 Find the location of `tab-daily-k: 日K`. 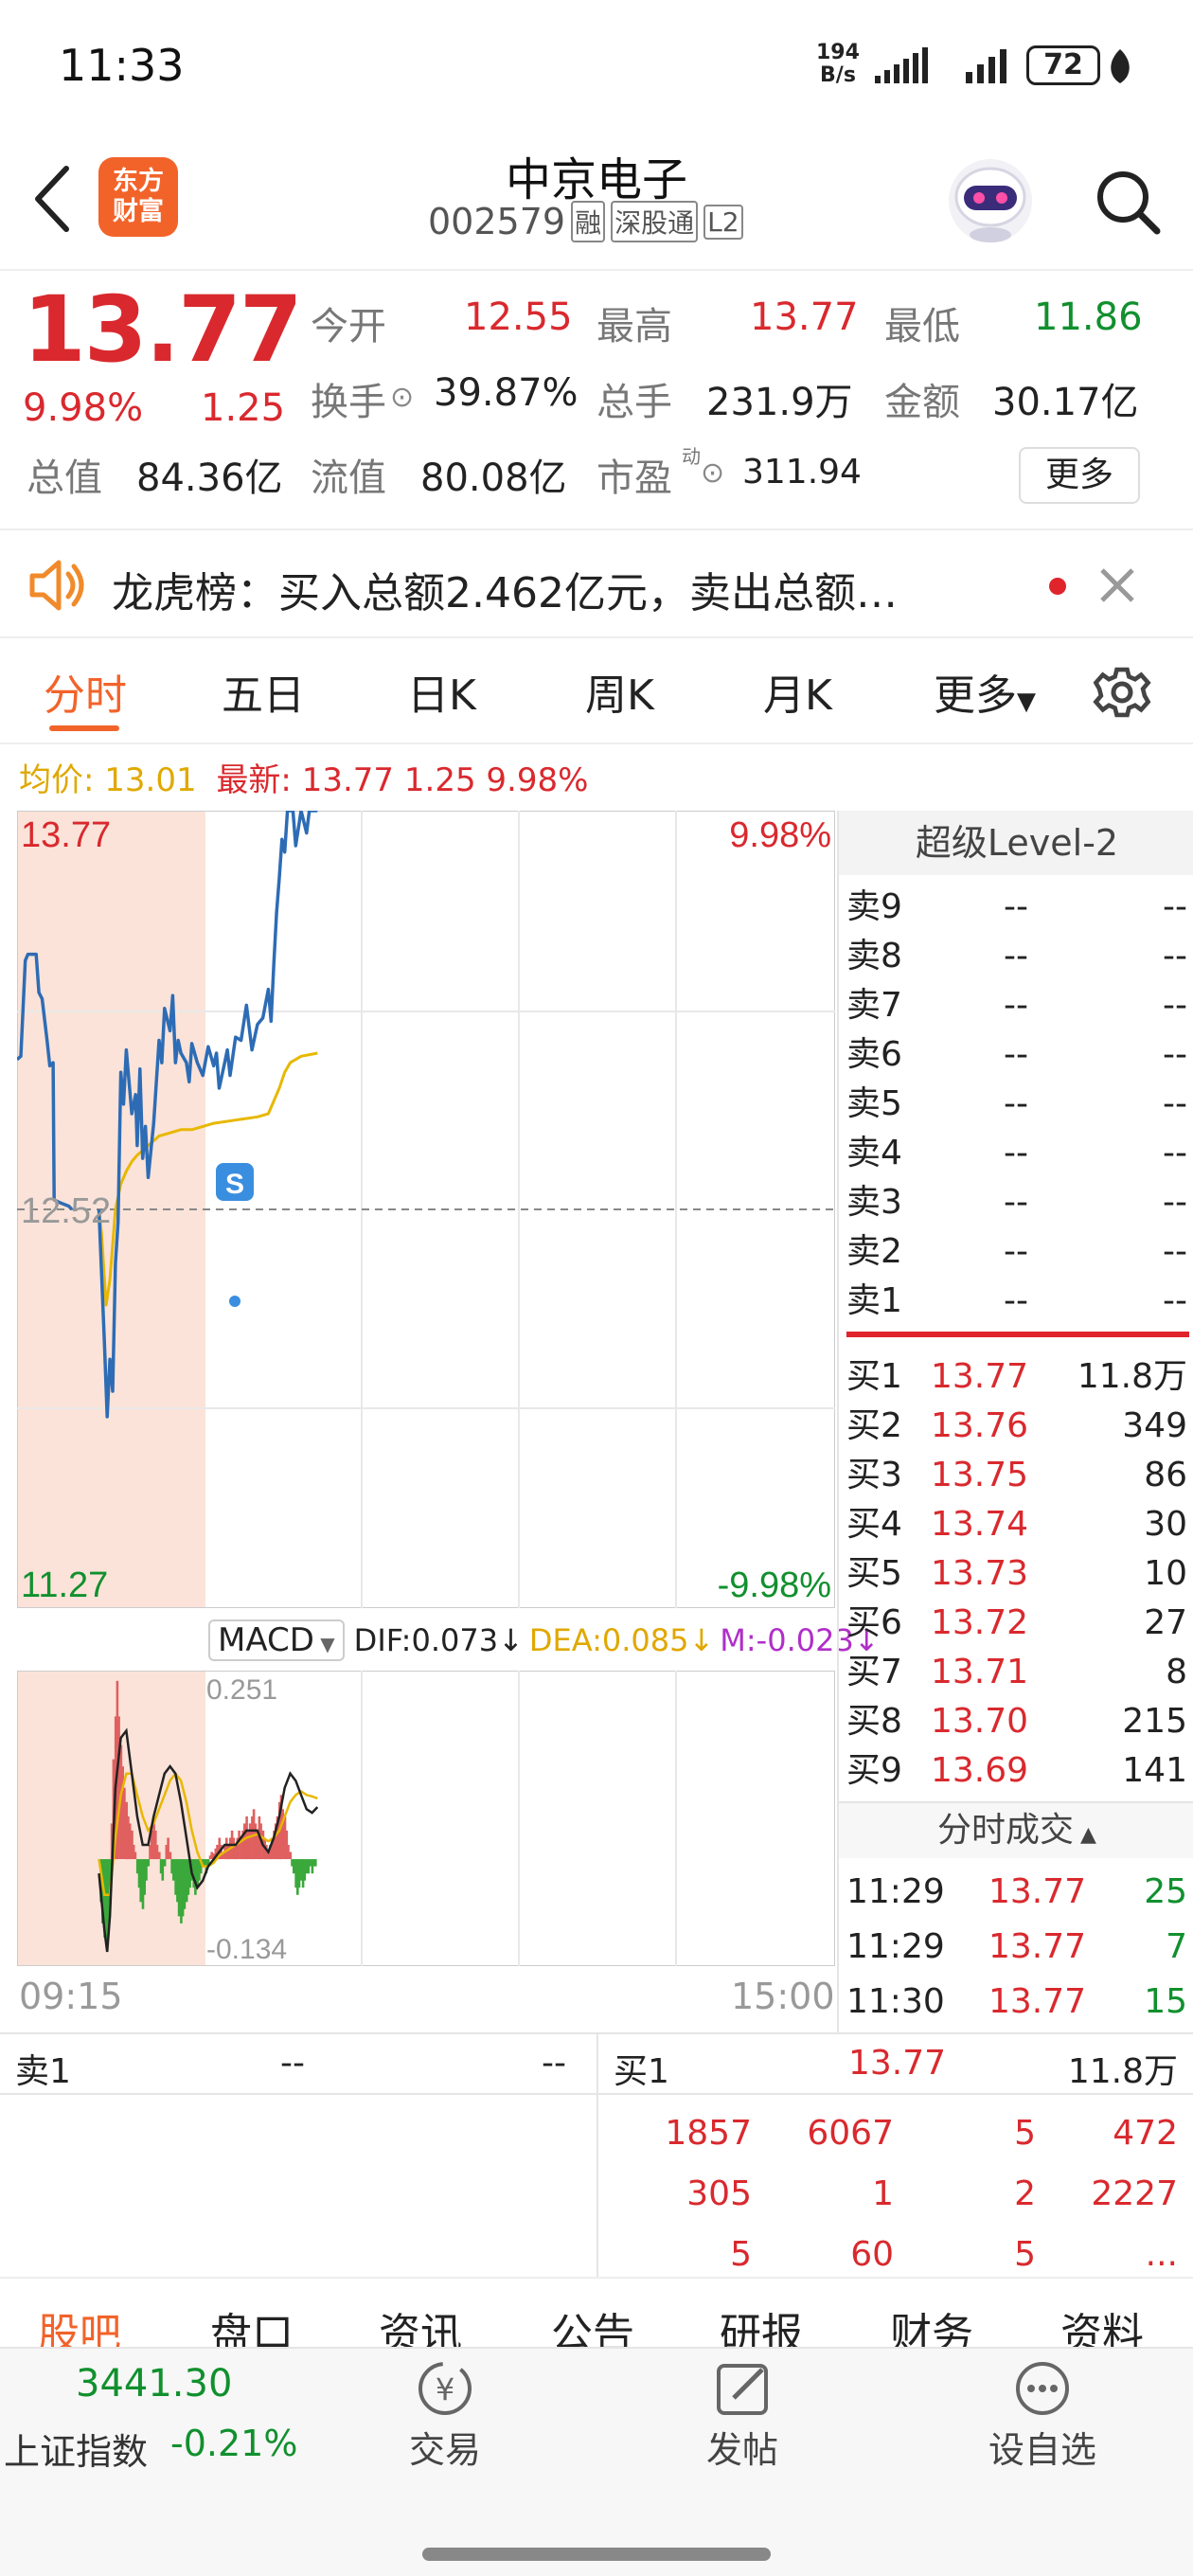

tab-daily-k: 日K is located at coordinates (441, 691).